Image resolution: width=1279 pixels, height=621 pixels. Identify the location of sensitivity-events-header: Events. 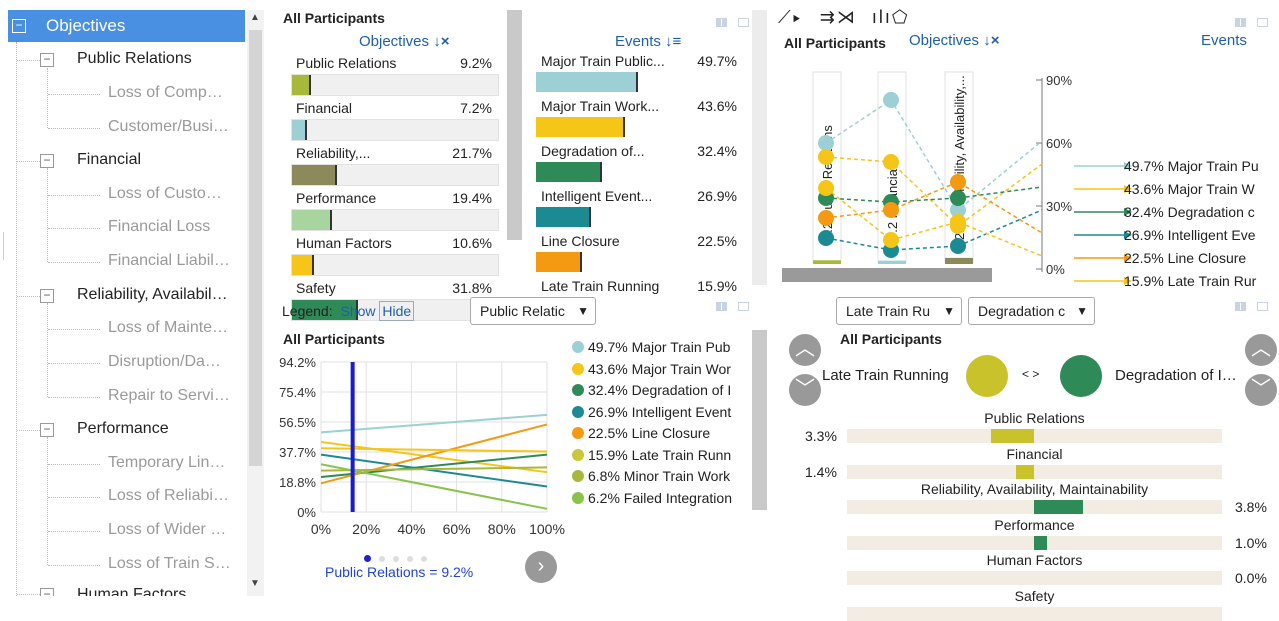
(1224, 40).